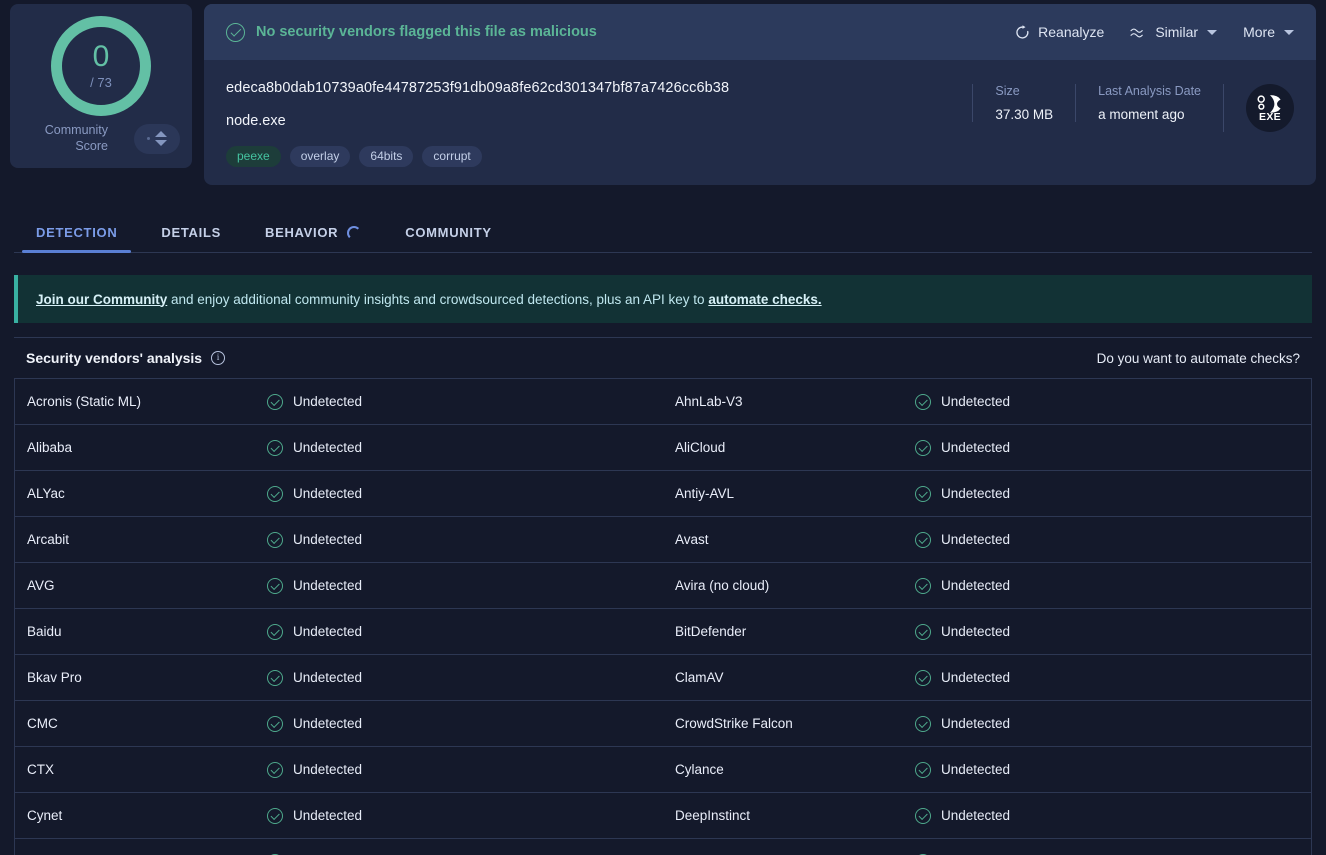 The image size is (1326, 855). I want to click on file-tag-corrupt: corrupt, so click(452, 156).